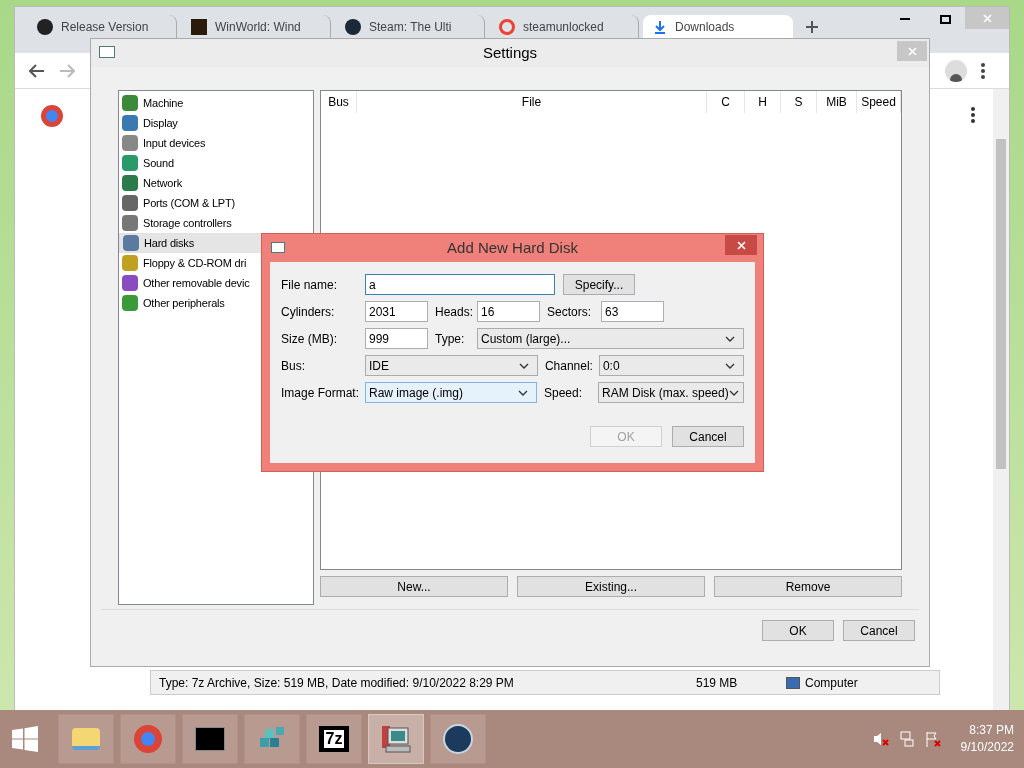  Describe the element at coordinates (336, 683) in the screenshot. I see `status-text: Type: 7z Archive, Size: 519 MB, Date modified: 9/10/2022 8:29 PM` at that location.